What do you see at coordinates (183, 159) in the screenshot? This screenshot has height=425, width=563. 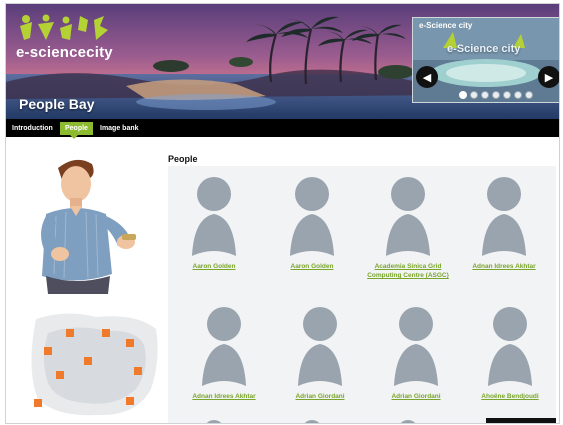 I see `section-title: People` at bounding box center [183, 159].